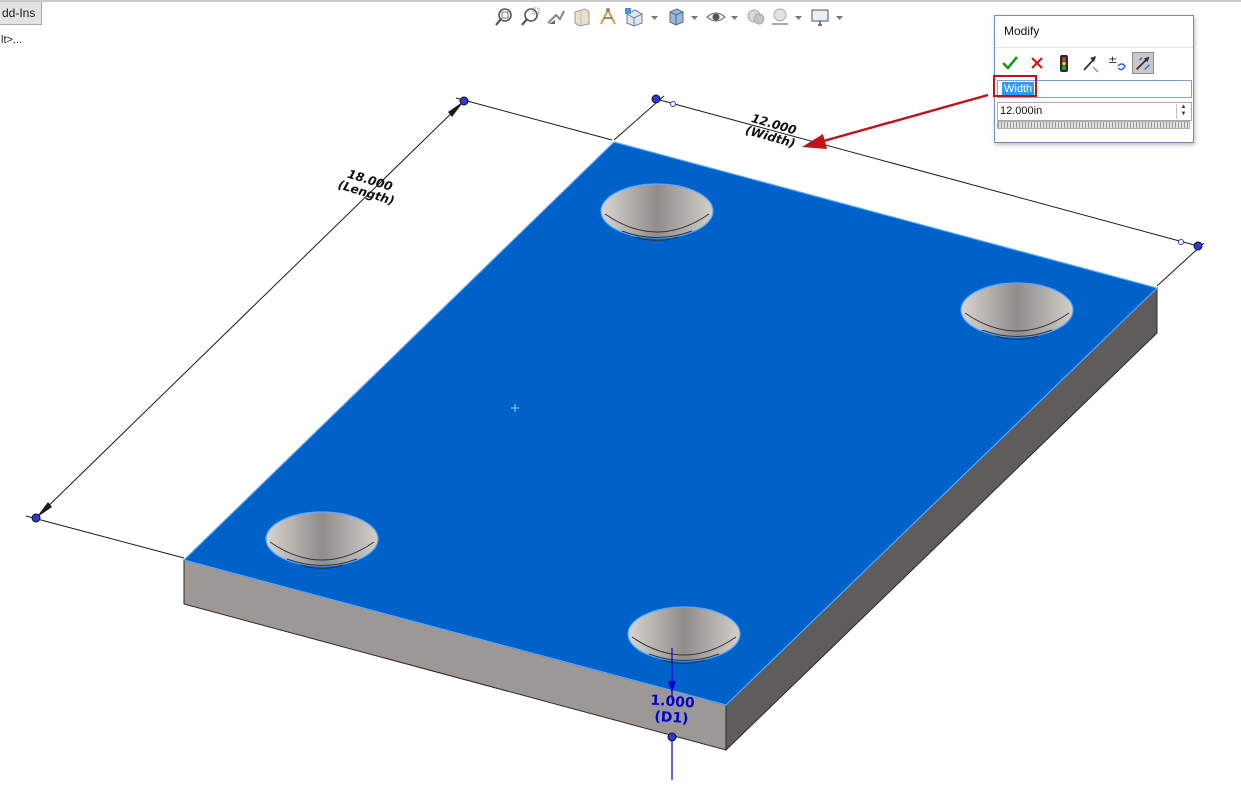 The height and width of the screenshot is (797, 1241). What do you see at coordinates (1094, 111) in the screenshot?
I see `dimension-value-field: 12.000in ▲ ▼` at bounding box center [1094, 111].